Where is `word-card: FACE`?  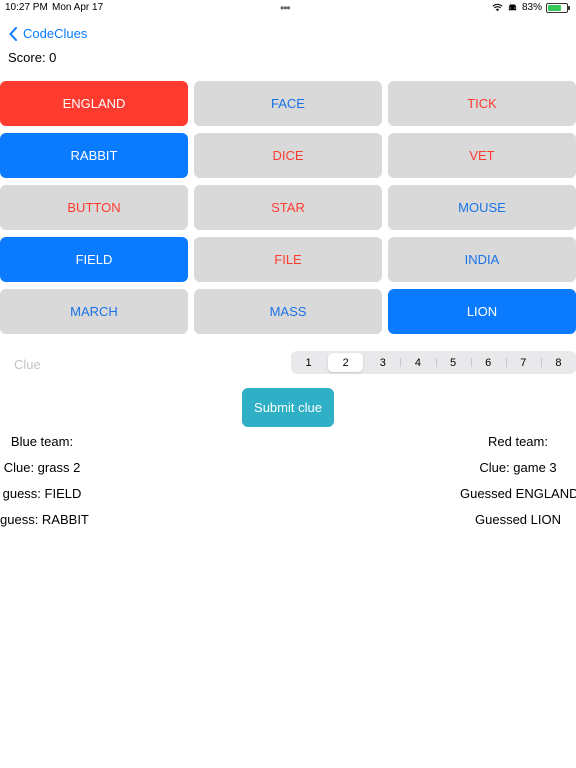
word-card: FACE is located at coordinates (288, 103).